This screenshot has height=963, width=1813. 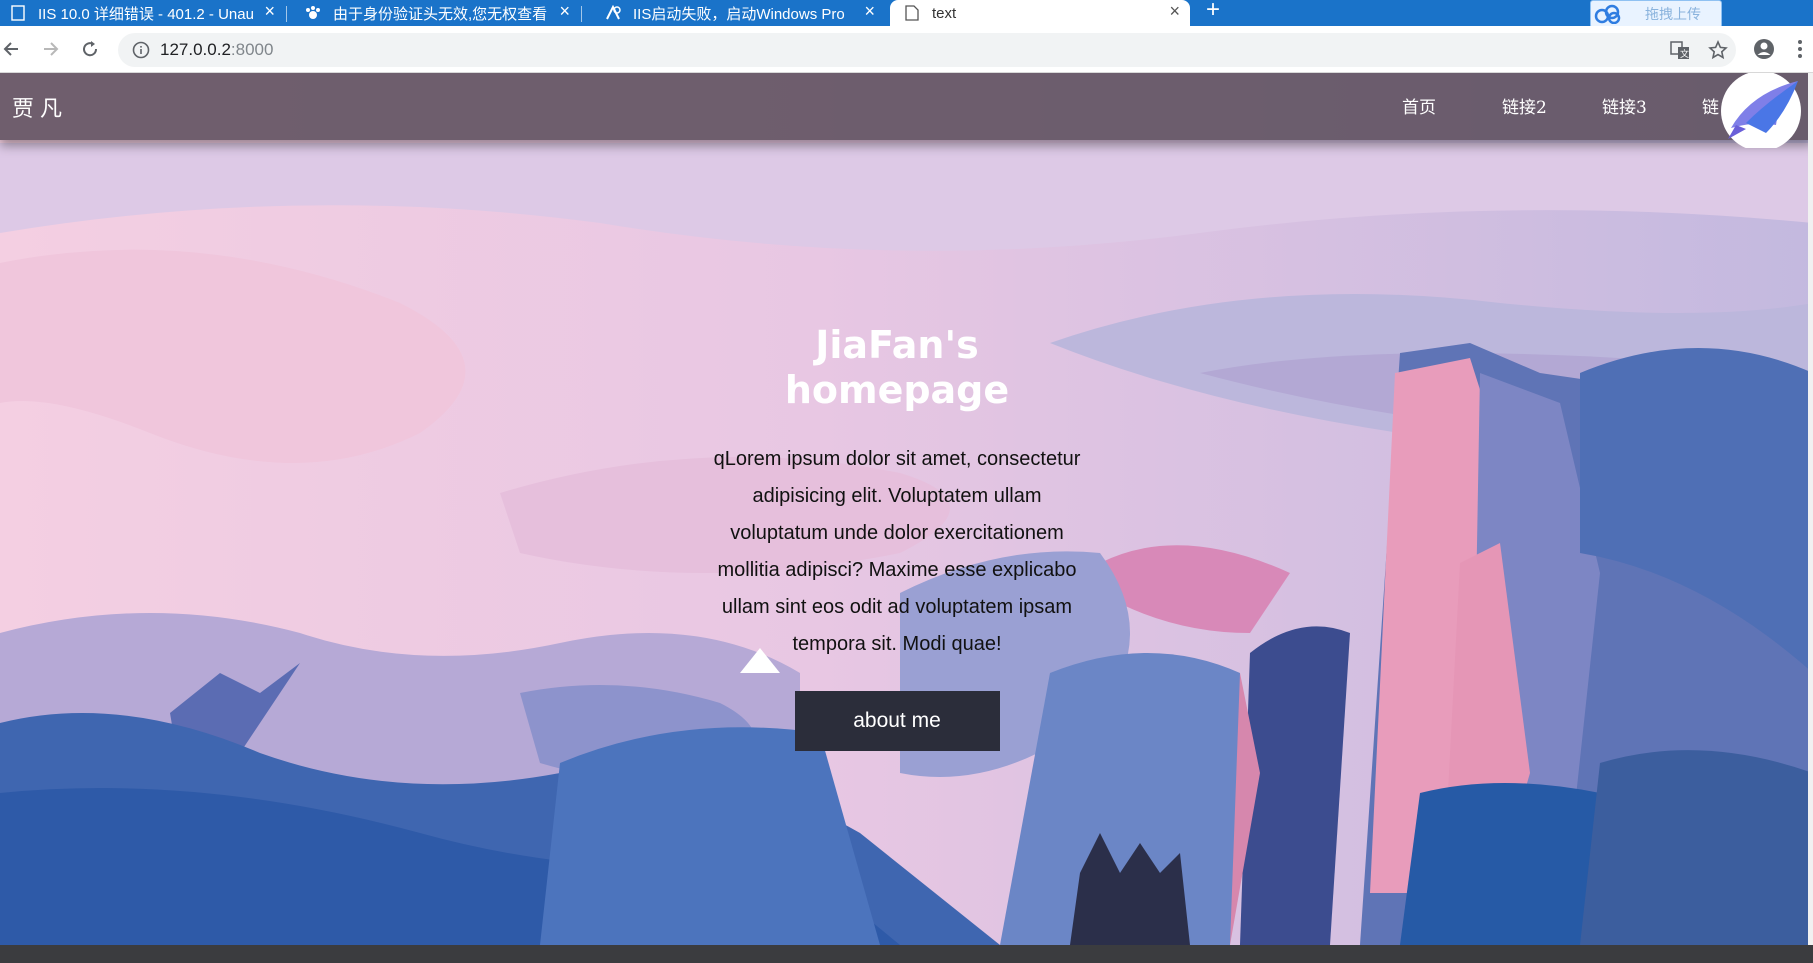 What do you see at coordinates (40, 107) in the screenshot?
I see `site-brand: 贾凡` at bounding box center [40, 107].